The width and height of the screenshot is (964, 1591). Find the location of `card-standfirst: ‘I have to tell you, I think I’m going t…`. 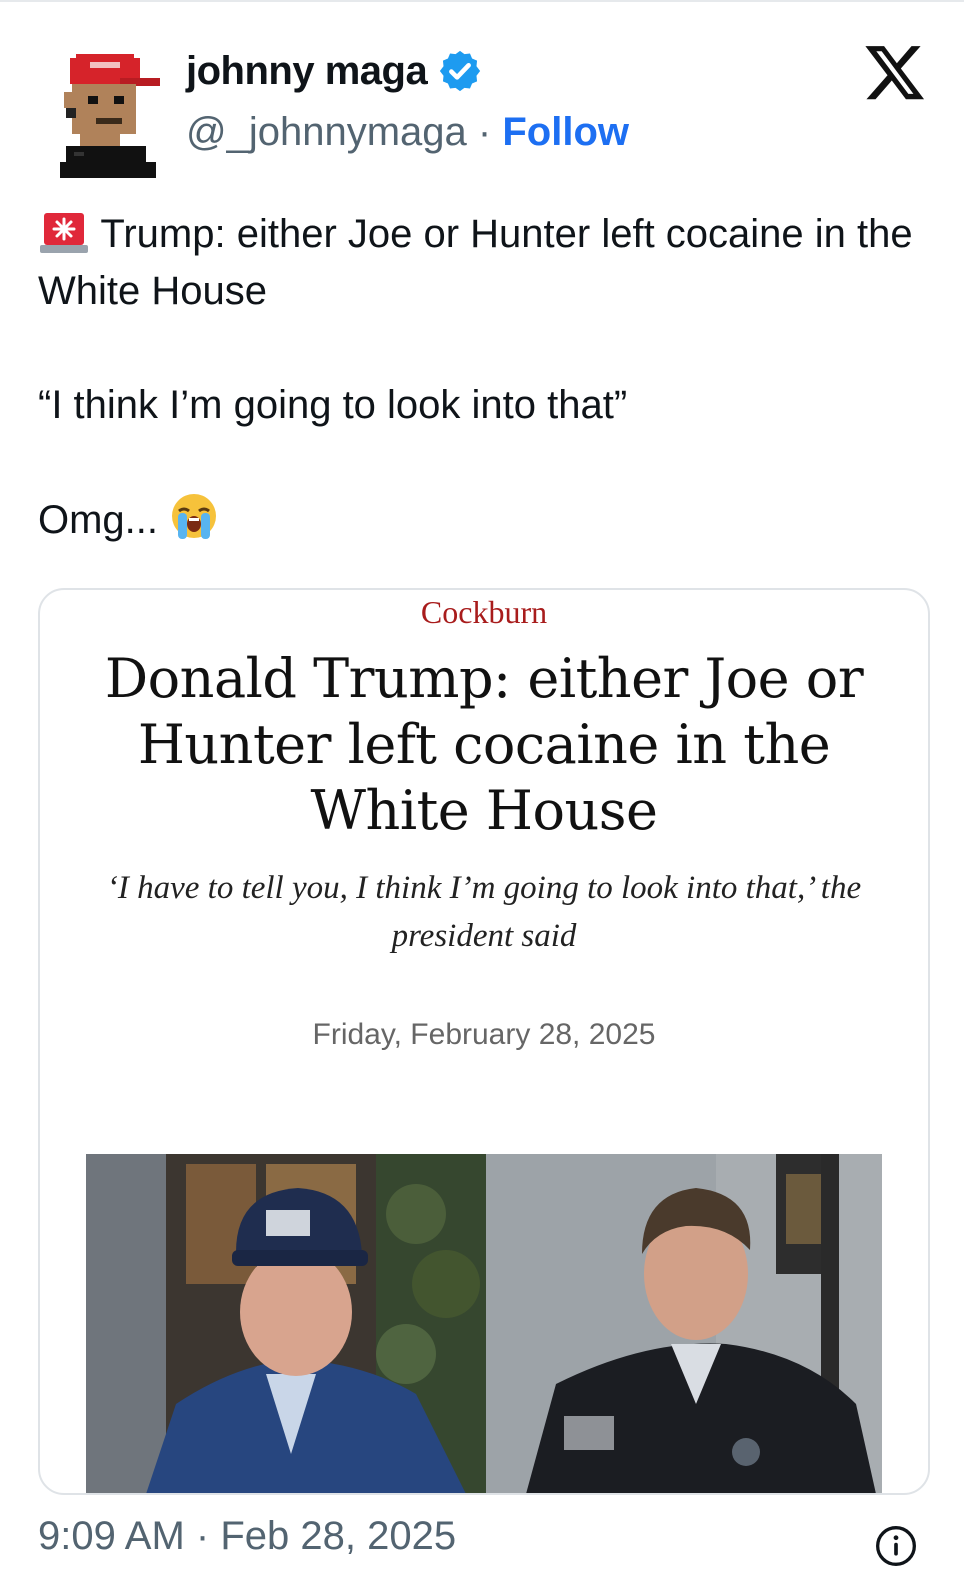

card-standfirst: ‘I have to tell you, I think I’m going t… is located at coordinates (484, 912).